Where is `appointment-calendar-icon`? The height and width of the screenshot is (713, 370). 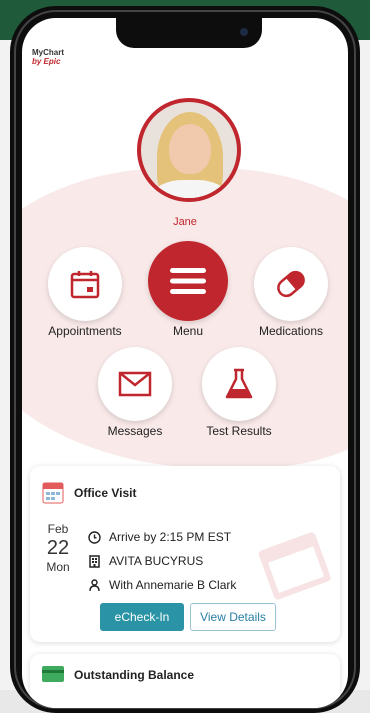
appointment-calendar-icon is located at coordinates (53, 493).